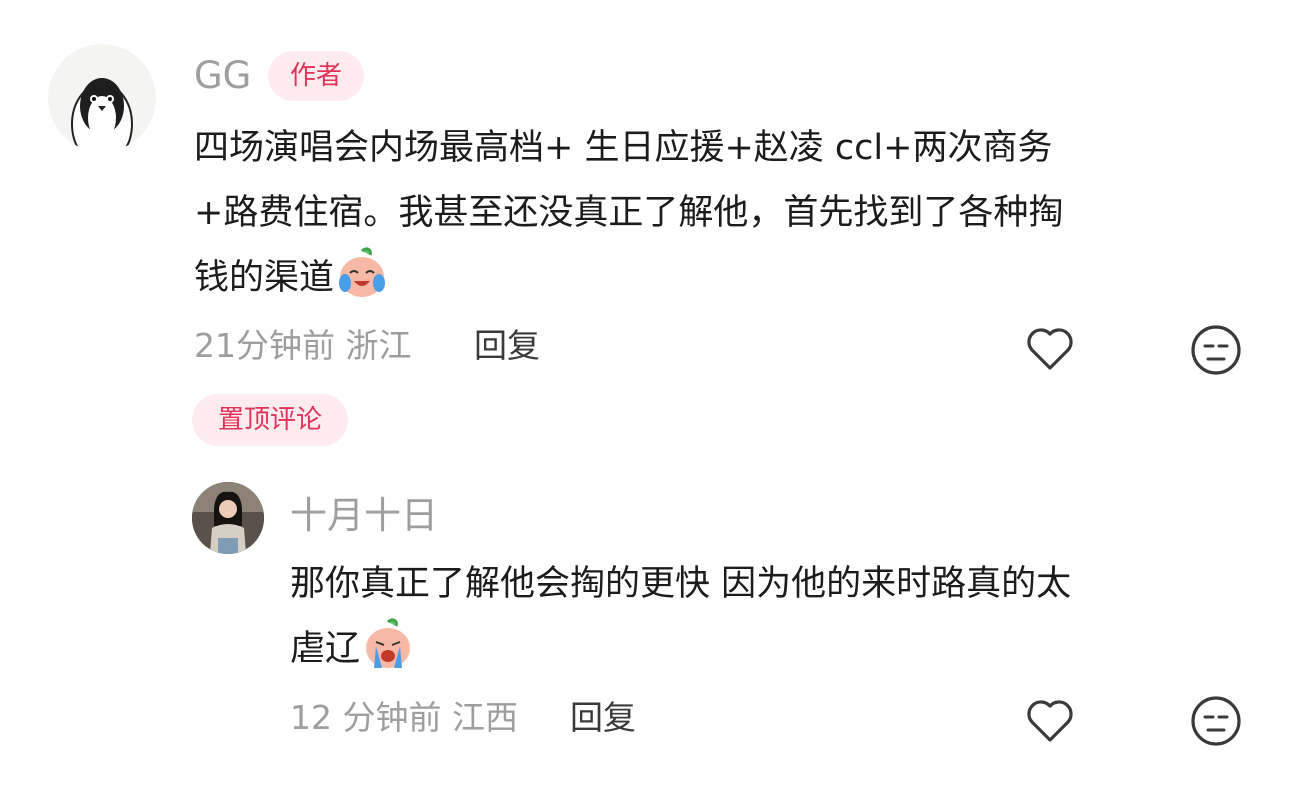 The image size is (1290, 789). I want to click on penguin-avatar-icon, so click(102, 115).